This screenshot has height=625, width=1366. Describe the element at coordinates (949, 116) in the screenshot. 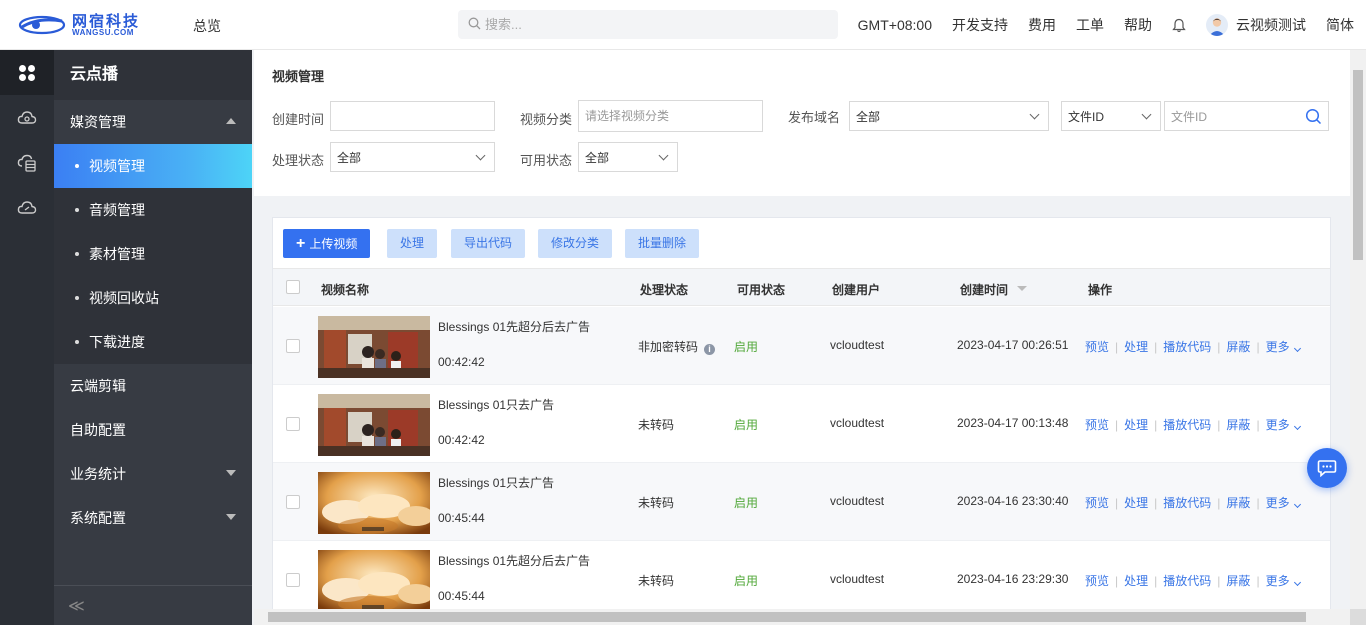

I see `domain-select: 全部` at that location.